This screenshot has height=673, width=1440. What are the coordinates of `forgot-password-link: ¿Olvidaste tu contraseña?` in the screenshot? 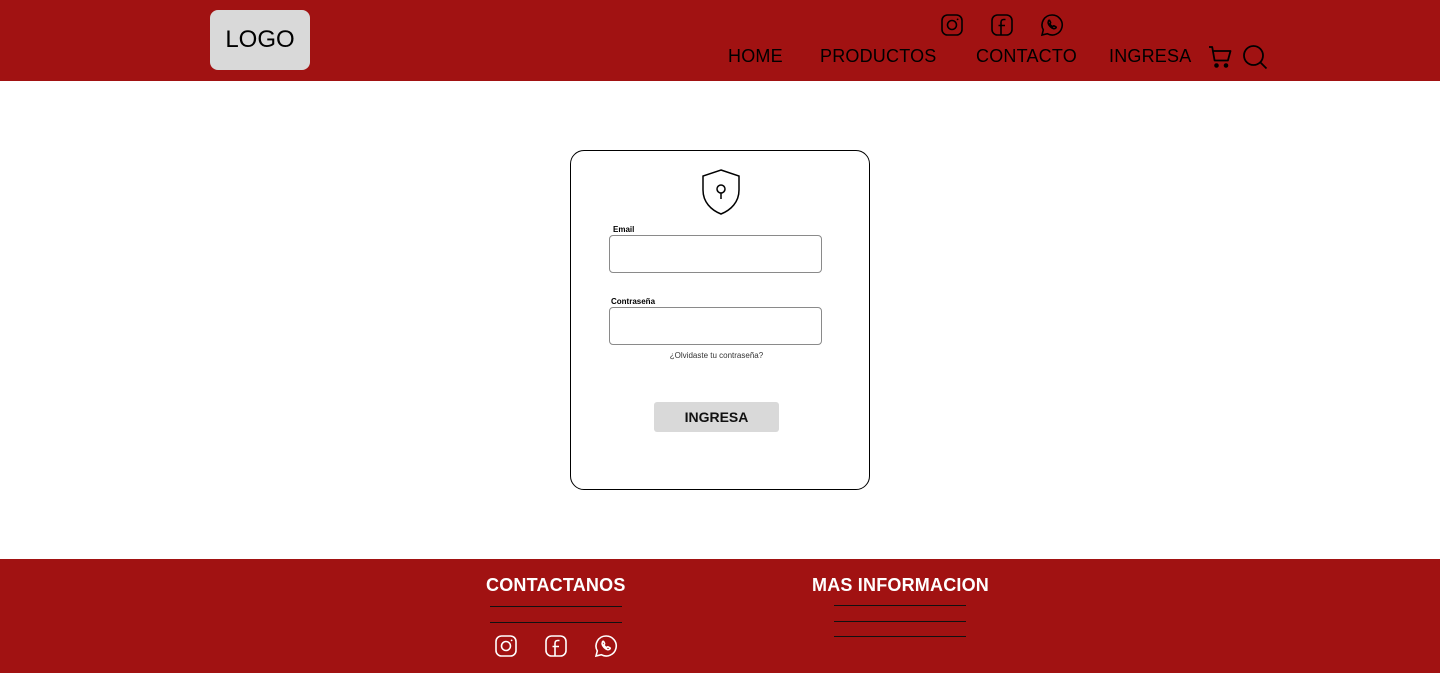 It's located at (716, 355).